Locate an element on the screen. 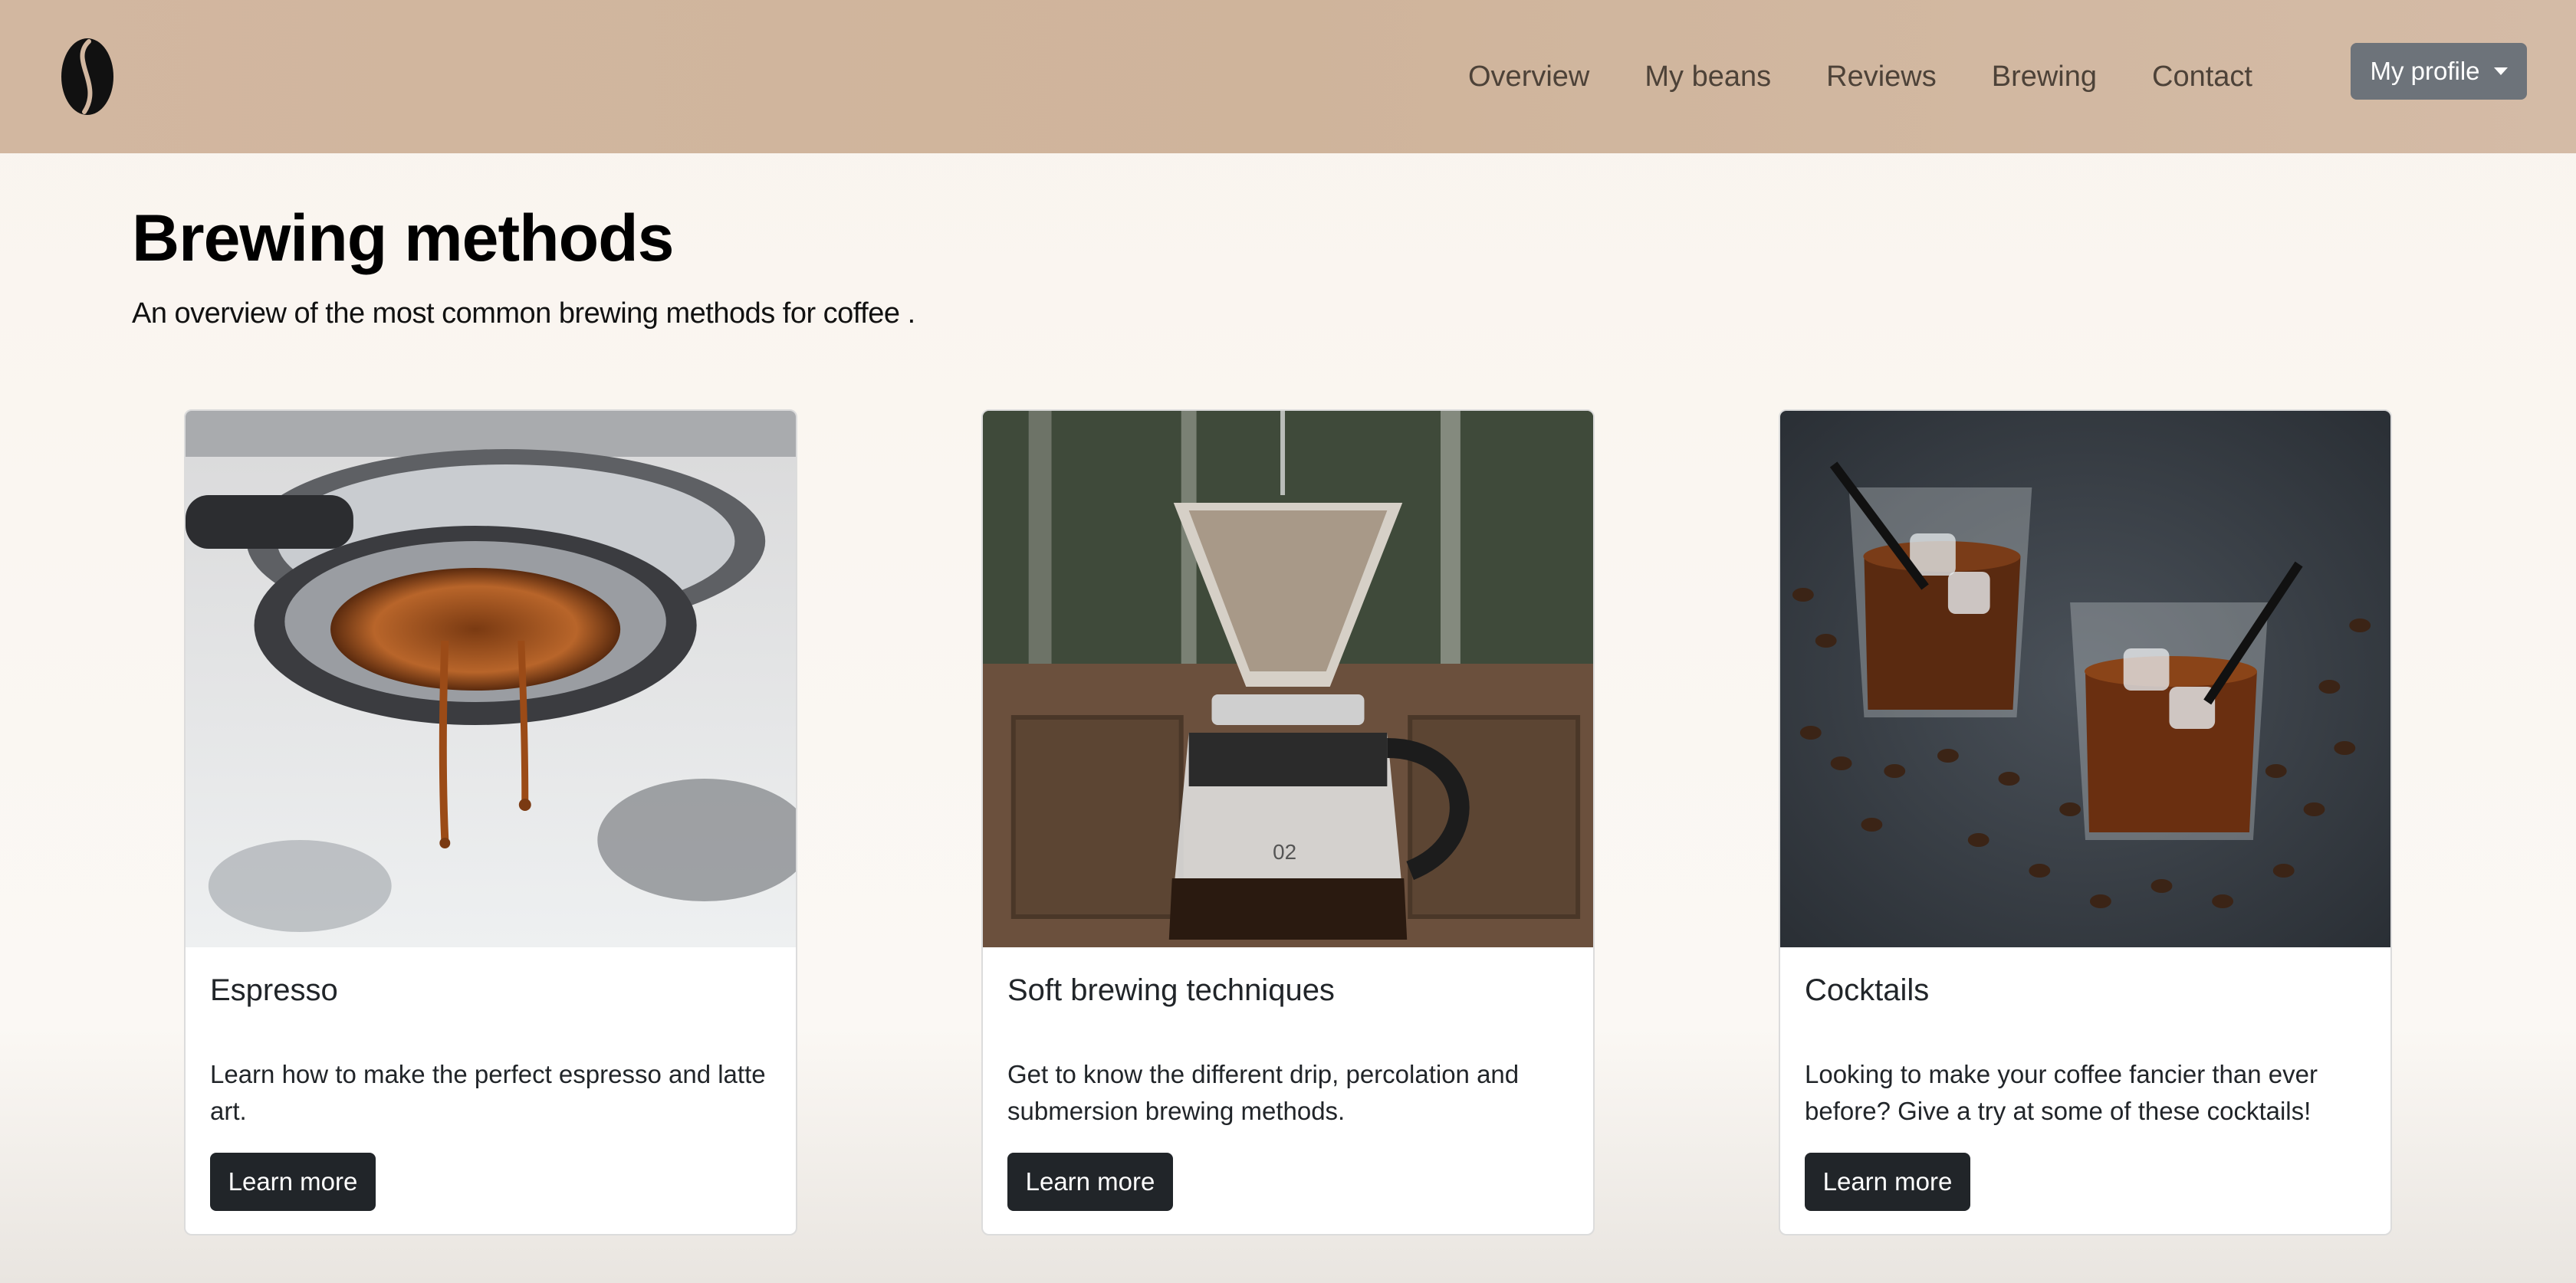 Image resolution: width=2576 pixels, height=1283 pixels. nav-link-my-beans: My beans is located at coordinates (1708, 77).